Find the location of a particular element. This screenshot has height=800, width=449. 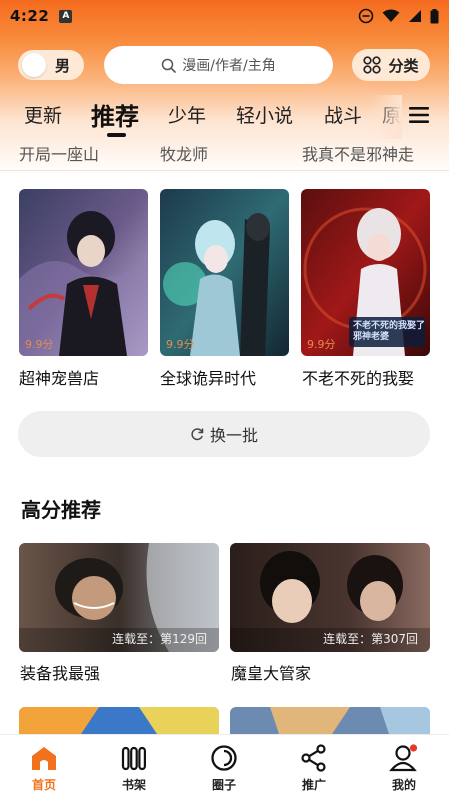

search-input: 漫画/作者/主角 is located at coordinates (218, 65).